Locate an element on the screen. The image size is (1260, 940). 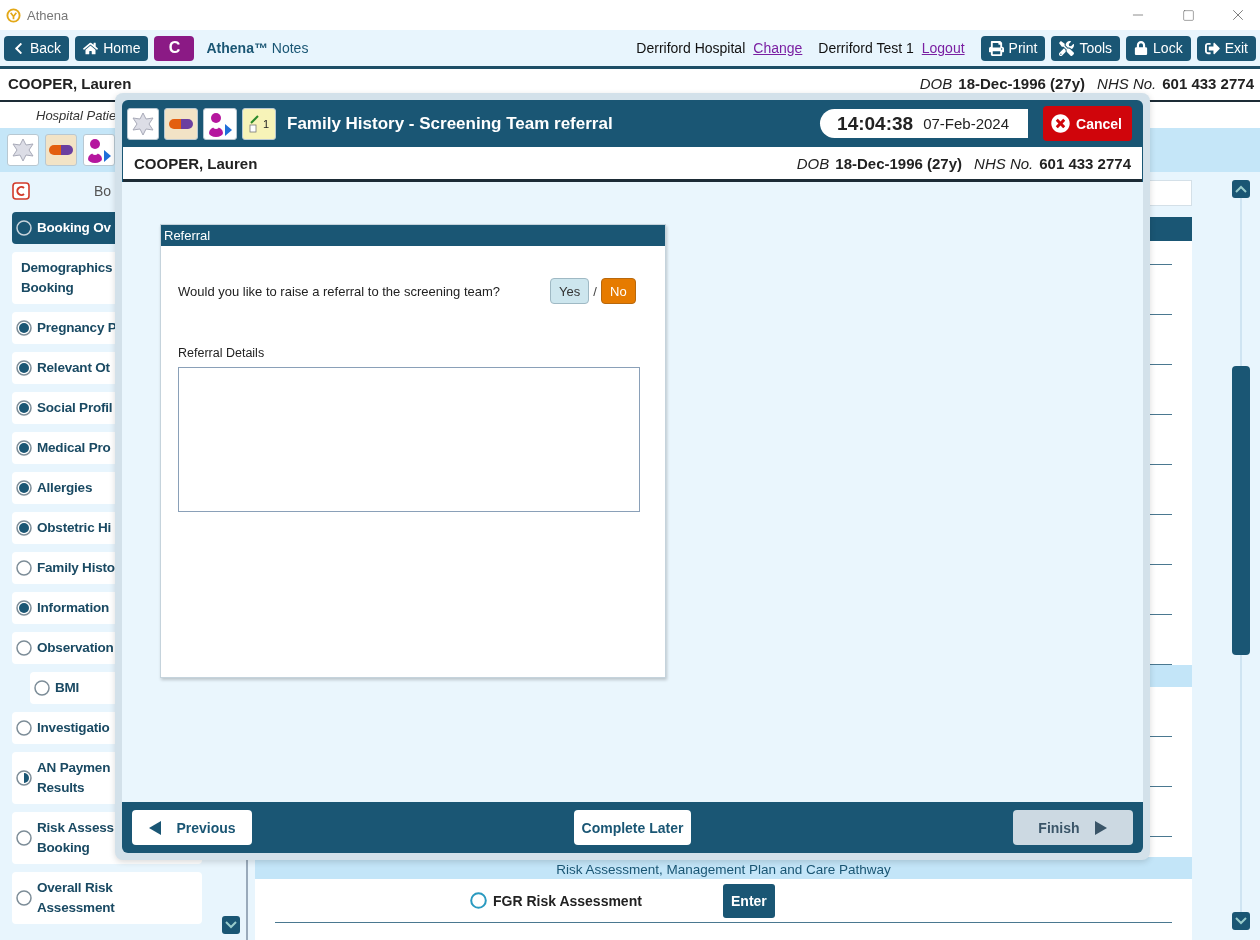
home-button: Home is located at coordinates (112, 48).